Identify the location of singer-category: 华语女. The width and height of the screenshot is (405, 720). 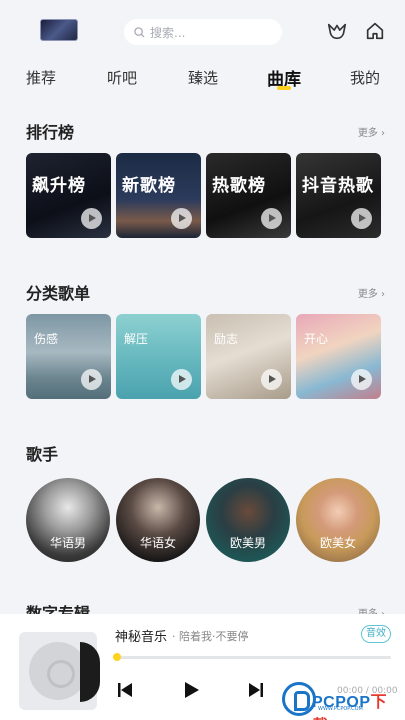
(158, 520).